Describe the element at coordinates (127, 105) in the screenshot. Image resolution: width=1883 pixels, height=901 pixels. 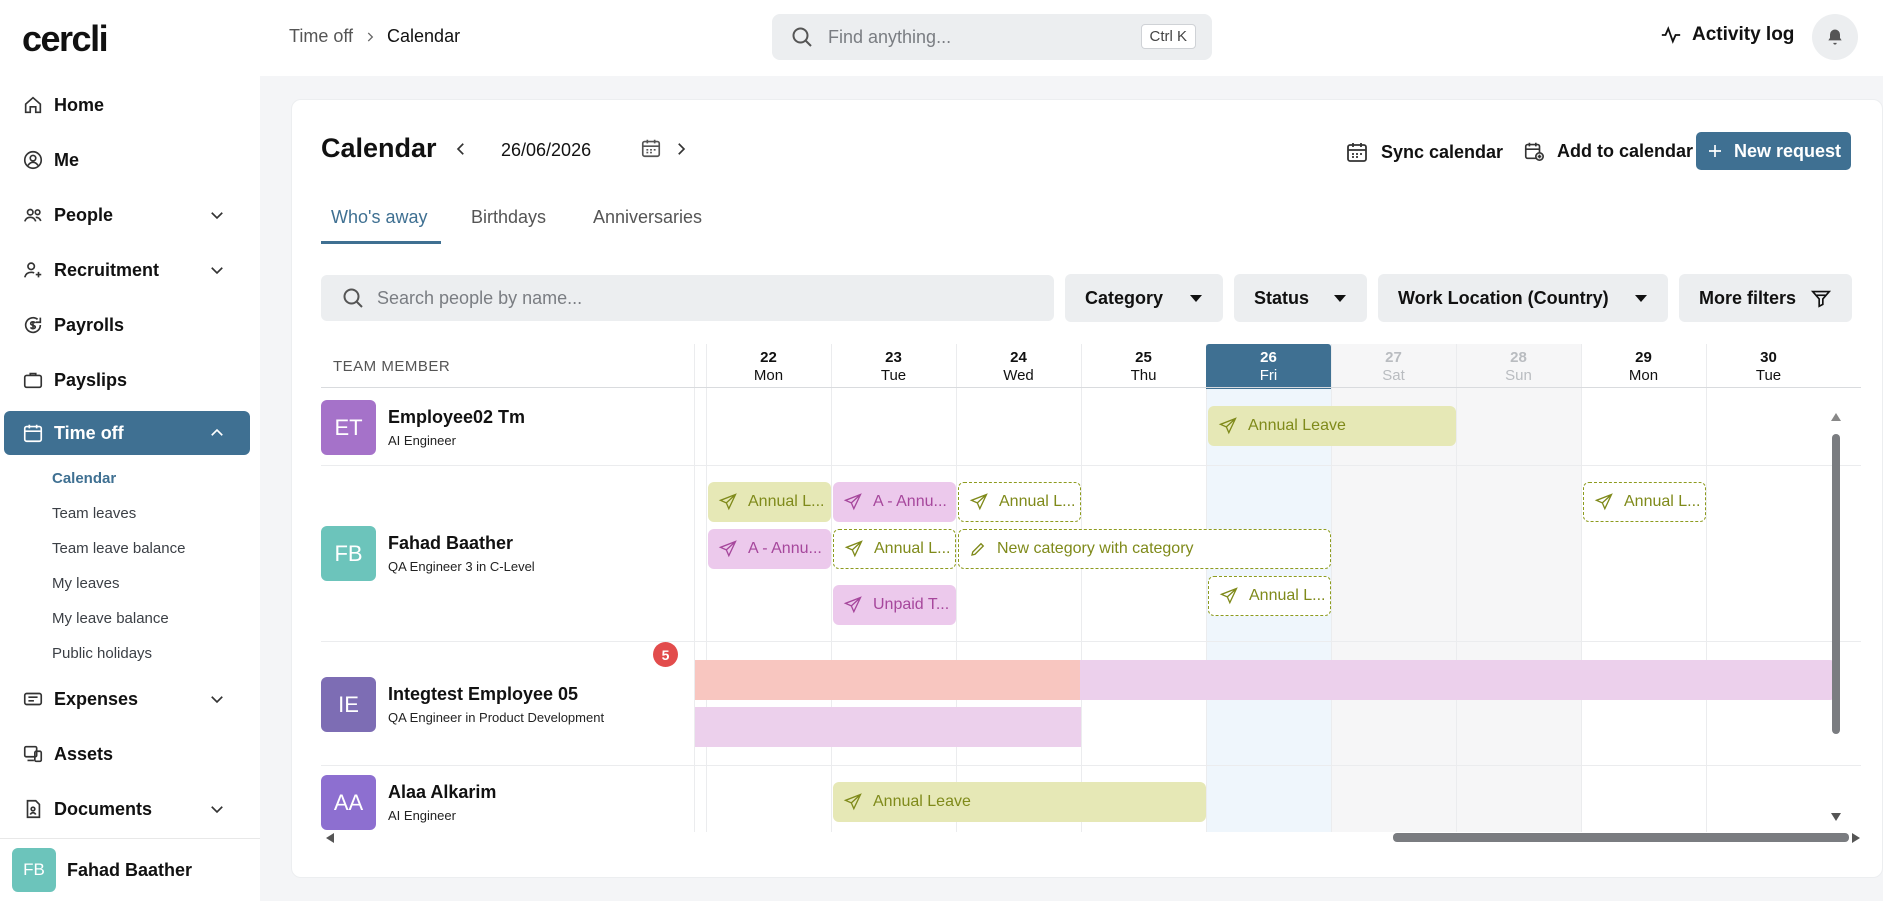
I see `sidebar-item-home: Home` at that location.